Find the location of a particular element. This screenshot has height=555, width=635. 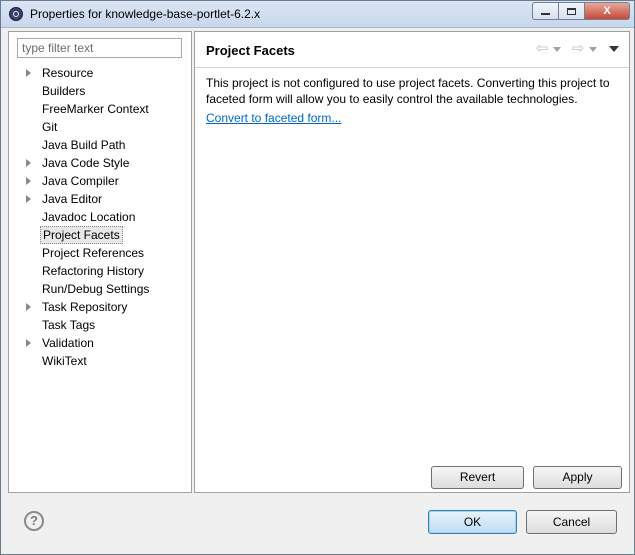

tree-item-task-repository: Task Repository is located at coordinates (100, 307).